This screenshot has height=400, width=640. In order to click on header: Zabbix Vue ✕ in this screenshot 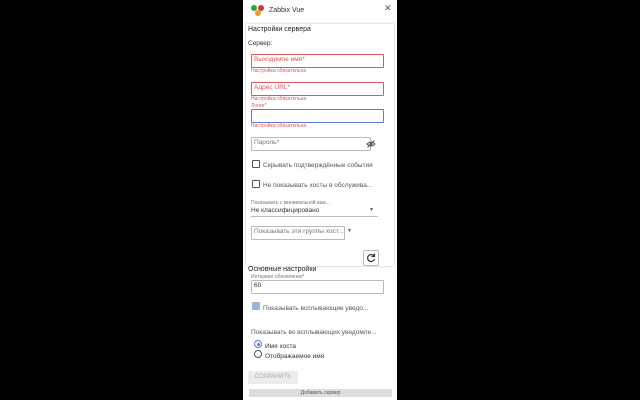, I will do `click(320, 11)`.